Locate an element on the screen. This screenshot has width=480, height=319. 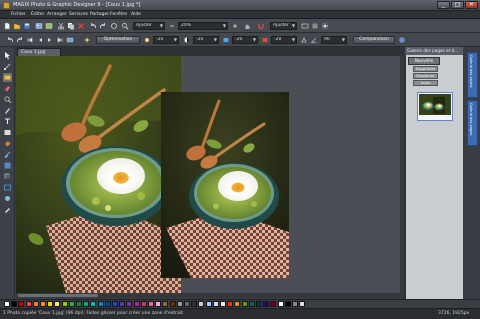
brush-tool-icon is located at coordinates (7, 154).